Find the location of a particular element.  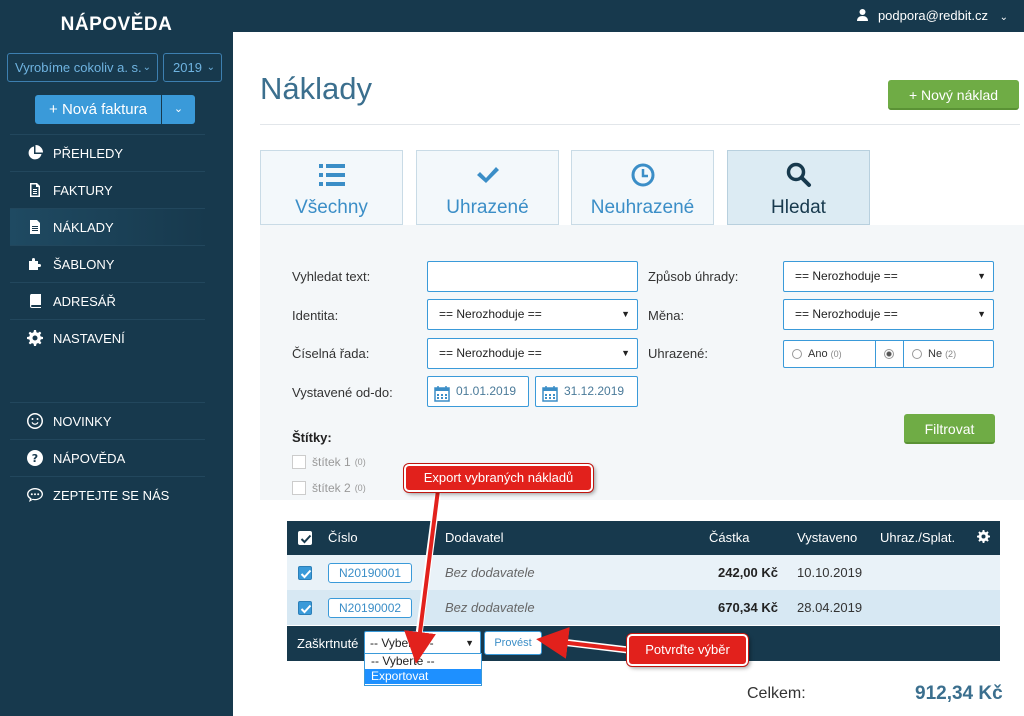

search-icon is located at coordinates (798, 175).